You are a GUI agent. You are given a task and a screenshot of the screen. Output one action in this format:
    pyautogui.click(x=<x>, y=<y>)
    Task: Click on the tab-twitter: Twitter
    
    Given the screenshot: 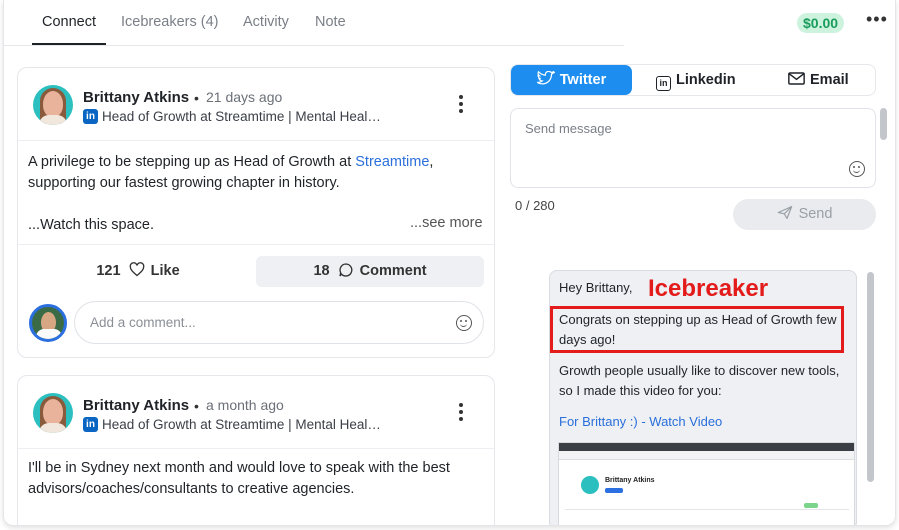 What is the action you would take?
    pyautogui.click(x=571, y=80)
    